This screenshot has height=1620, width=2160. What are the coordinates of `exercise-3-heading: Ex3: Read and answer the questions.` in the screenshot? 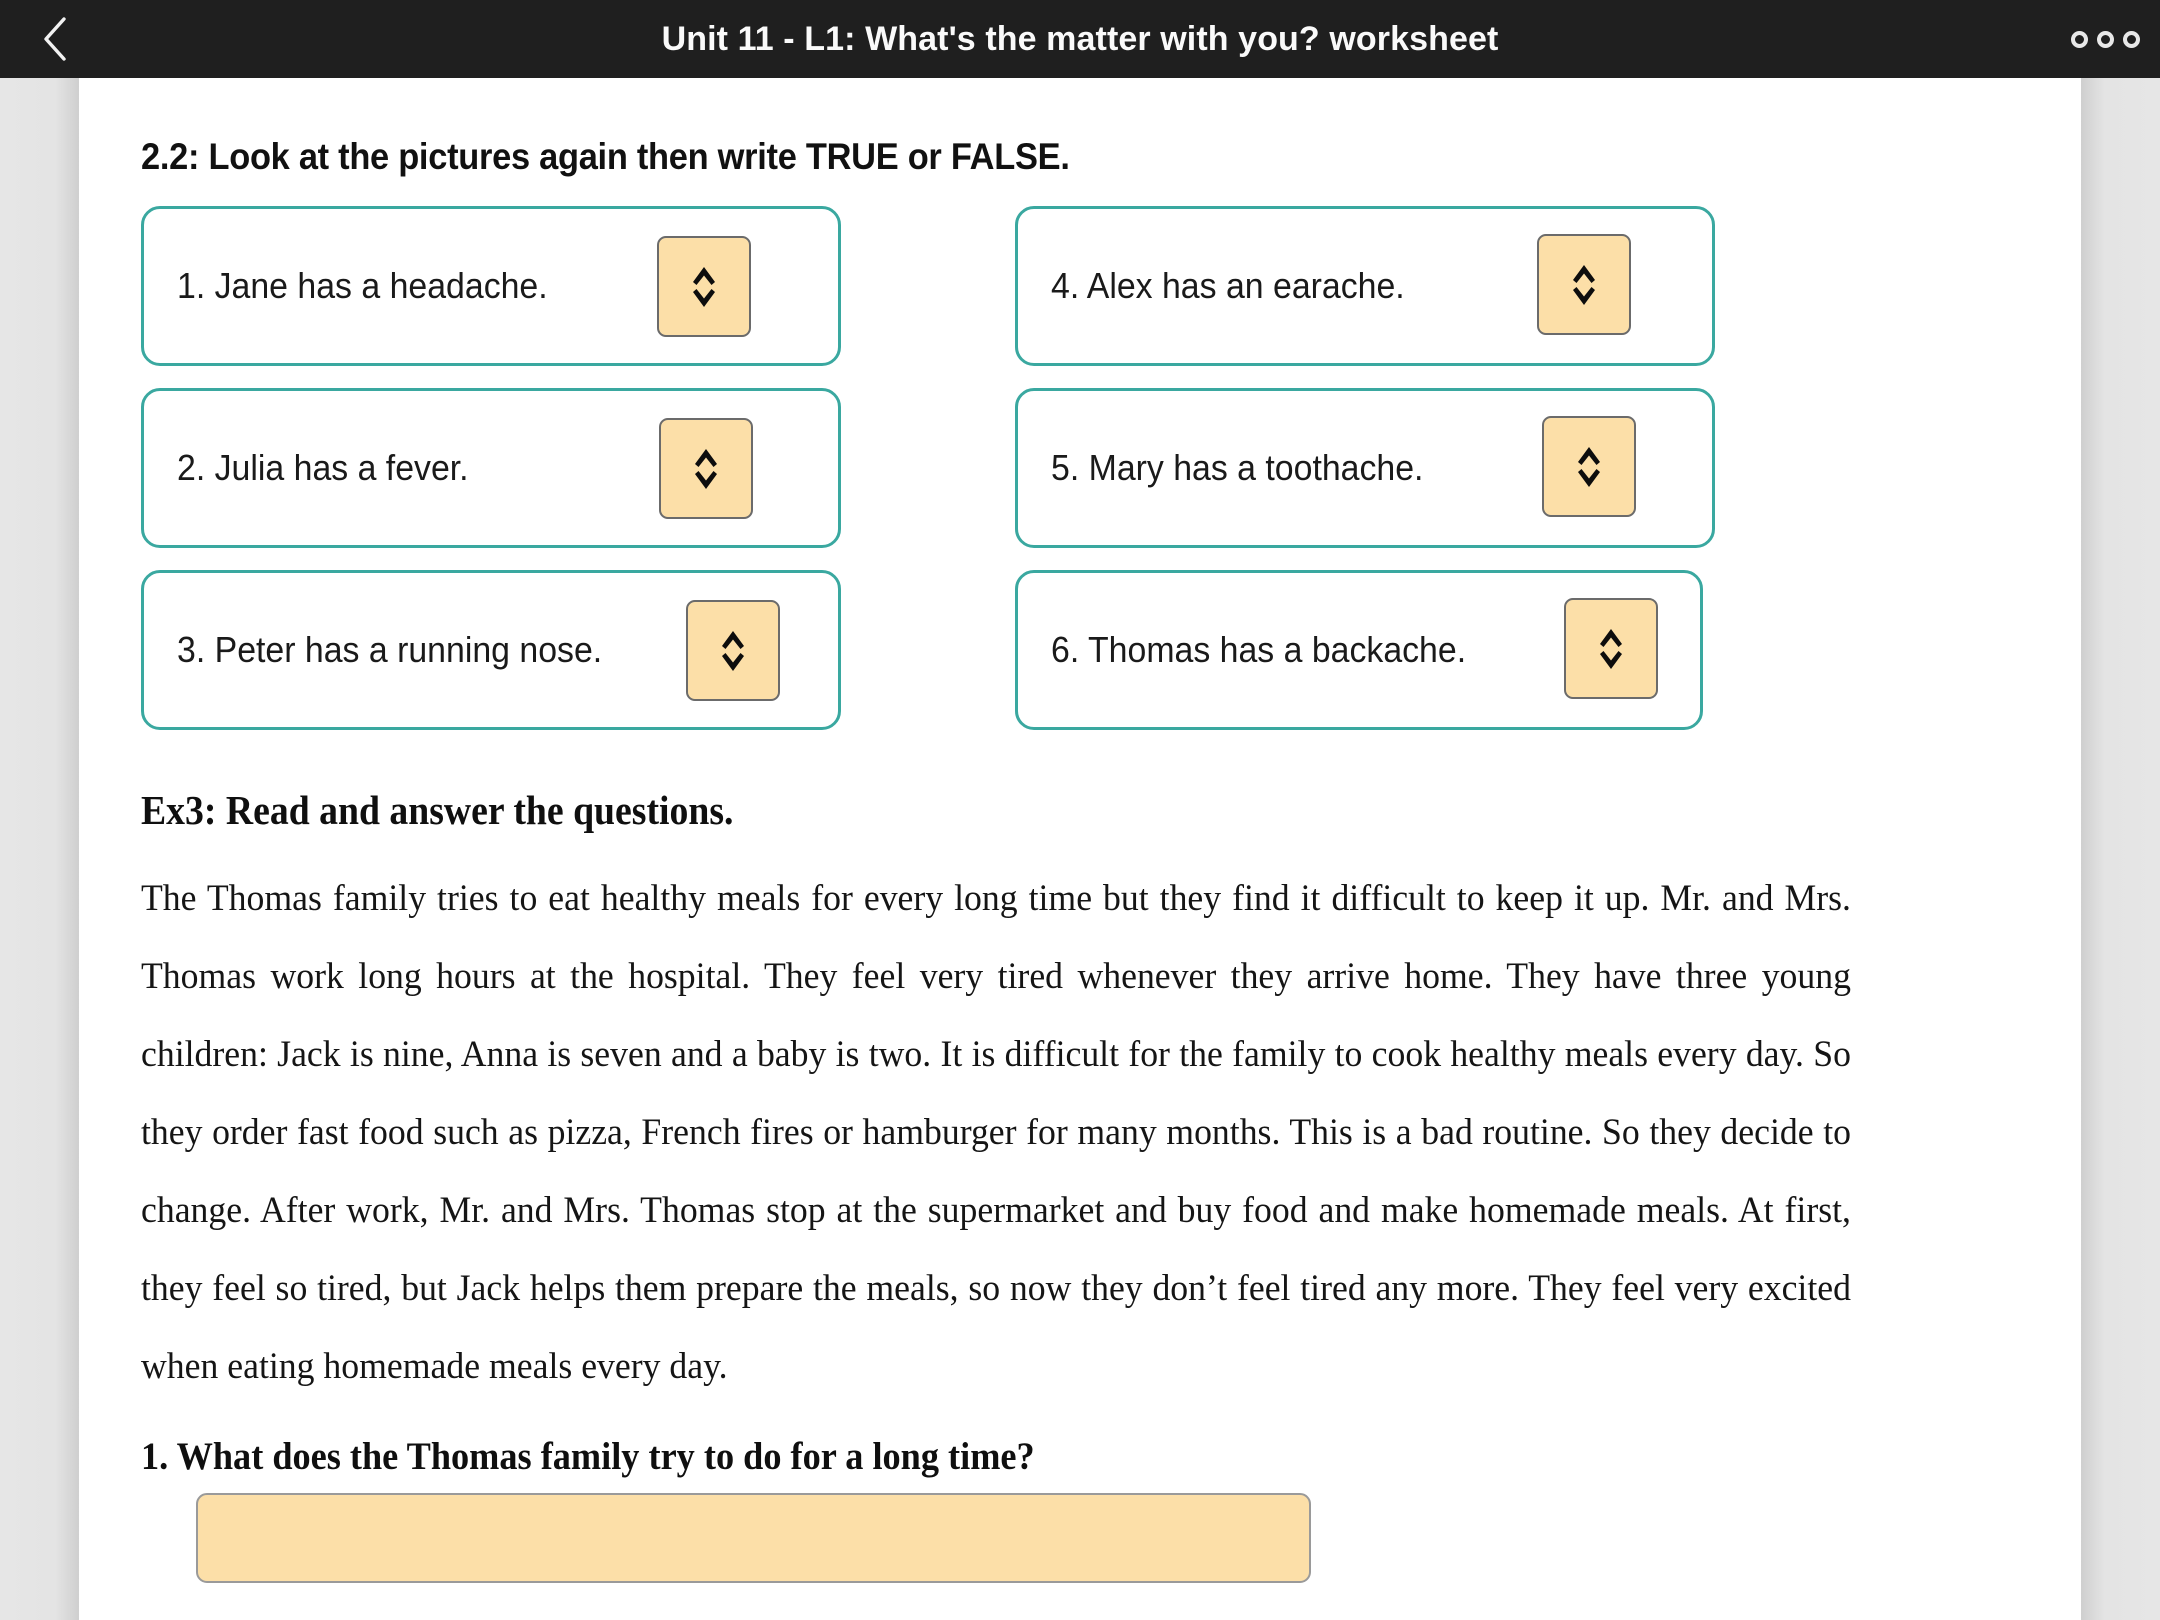 It's located at (437, 810).